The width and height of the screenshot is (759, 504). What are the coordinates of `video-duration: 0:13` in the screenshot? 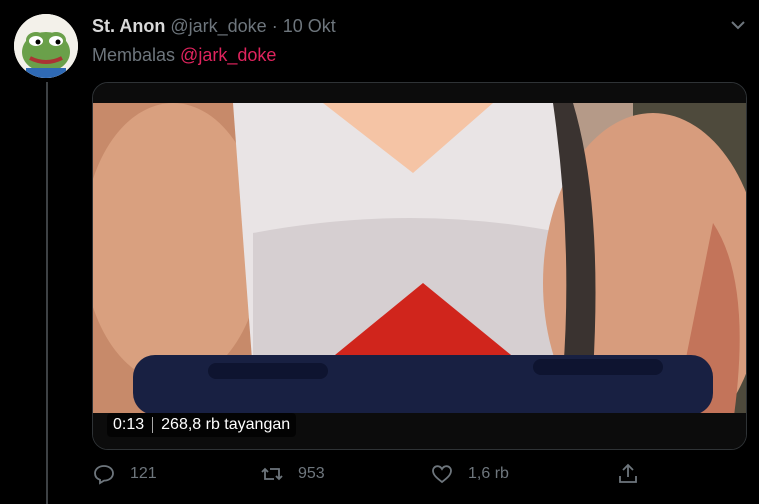 It's located at (129, 424).